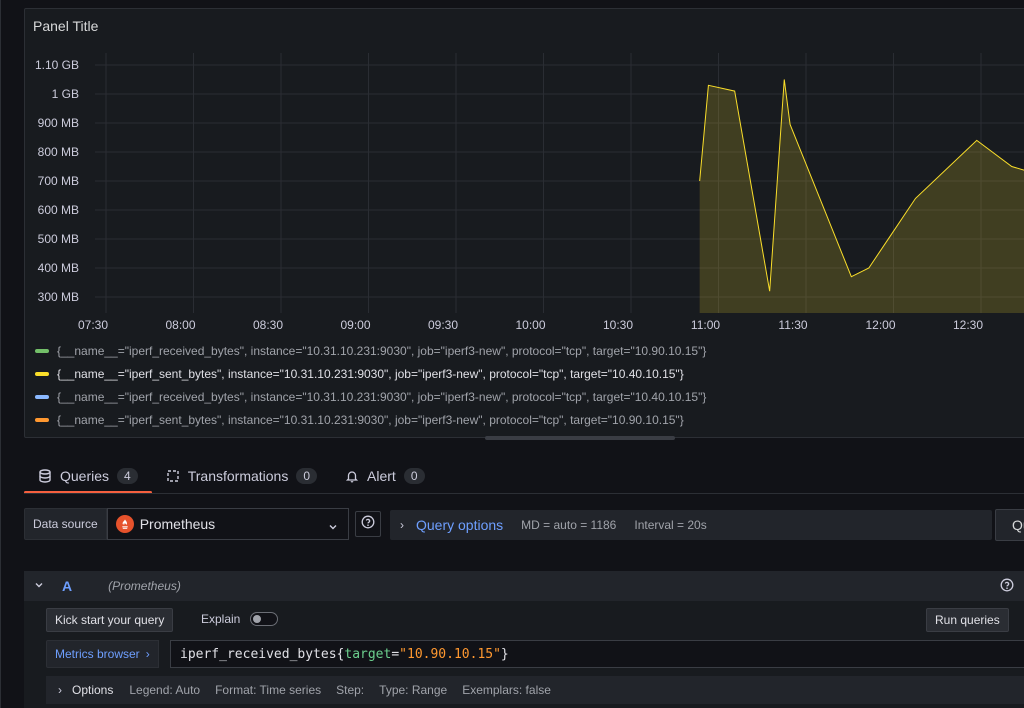  Describe the element at coordinates (110, 620) in the screenshot. I see `kick-start-button: Kick start your query` at that location.